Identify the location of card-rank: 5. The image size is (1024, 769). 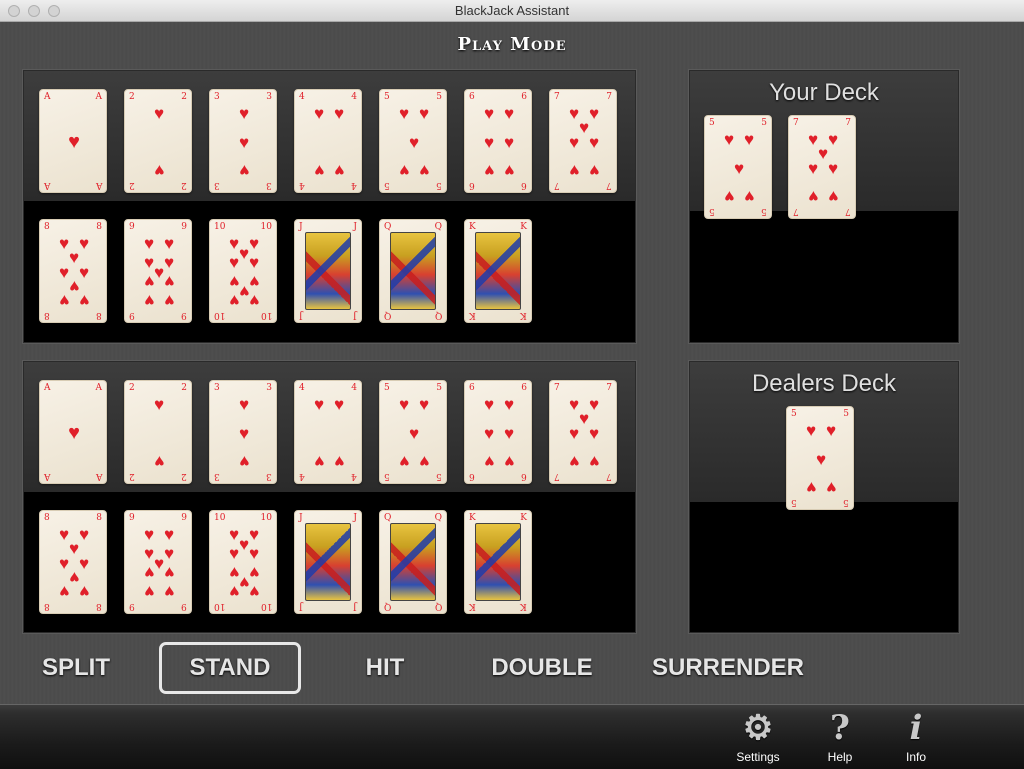
(439, 97).